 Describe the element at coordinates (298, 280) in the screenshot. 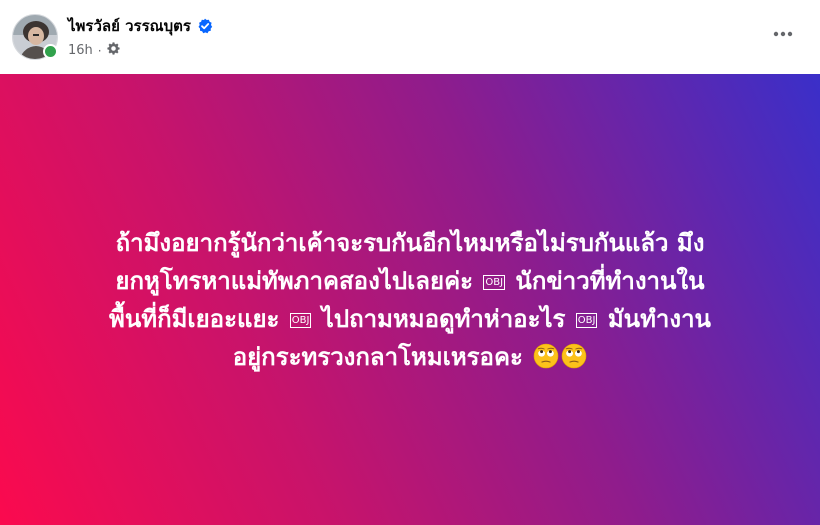

I see `post-text-segment: ยกหูโทรหาแม่ทัพภาคสองไปเลยค่ะ` at that location.